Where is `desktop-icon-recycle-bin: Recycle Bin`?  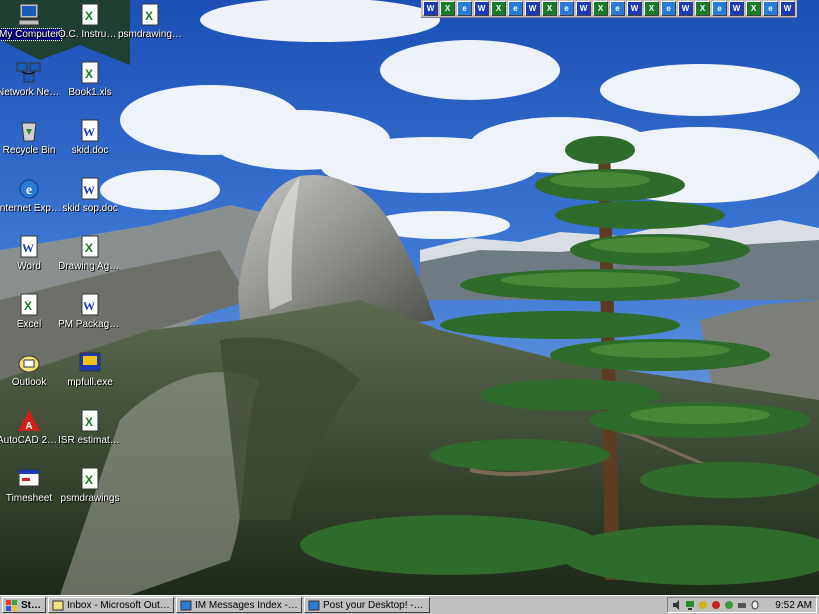 desktop-icon-recycle-bin: Recycle Bin is located at coordinates (30, 137).